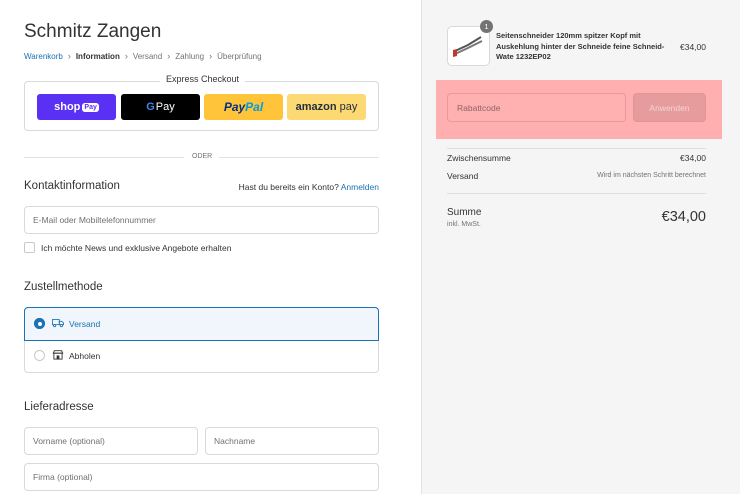  Describe the element at coordinates (299, 157) in the screenshot. I see `divider-line-right` at that location.